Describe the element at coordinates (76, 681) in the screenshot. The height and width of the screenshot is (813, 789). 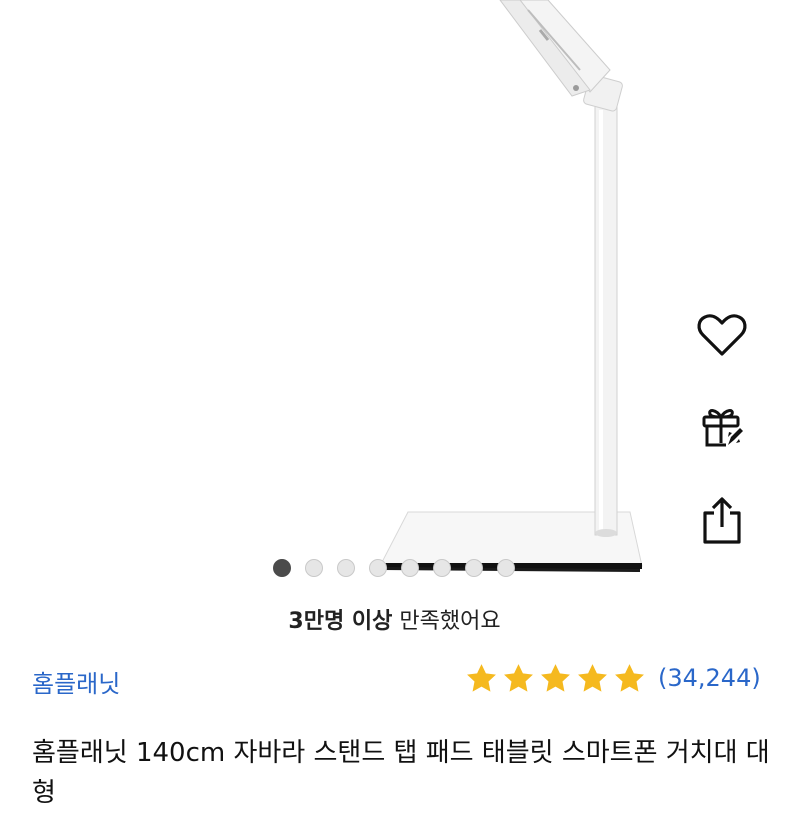
I see `brand-link: 홈플래닛` at that location.